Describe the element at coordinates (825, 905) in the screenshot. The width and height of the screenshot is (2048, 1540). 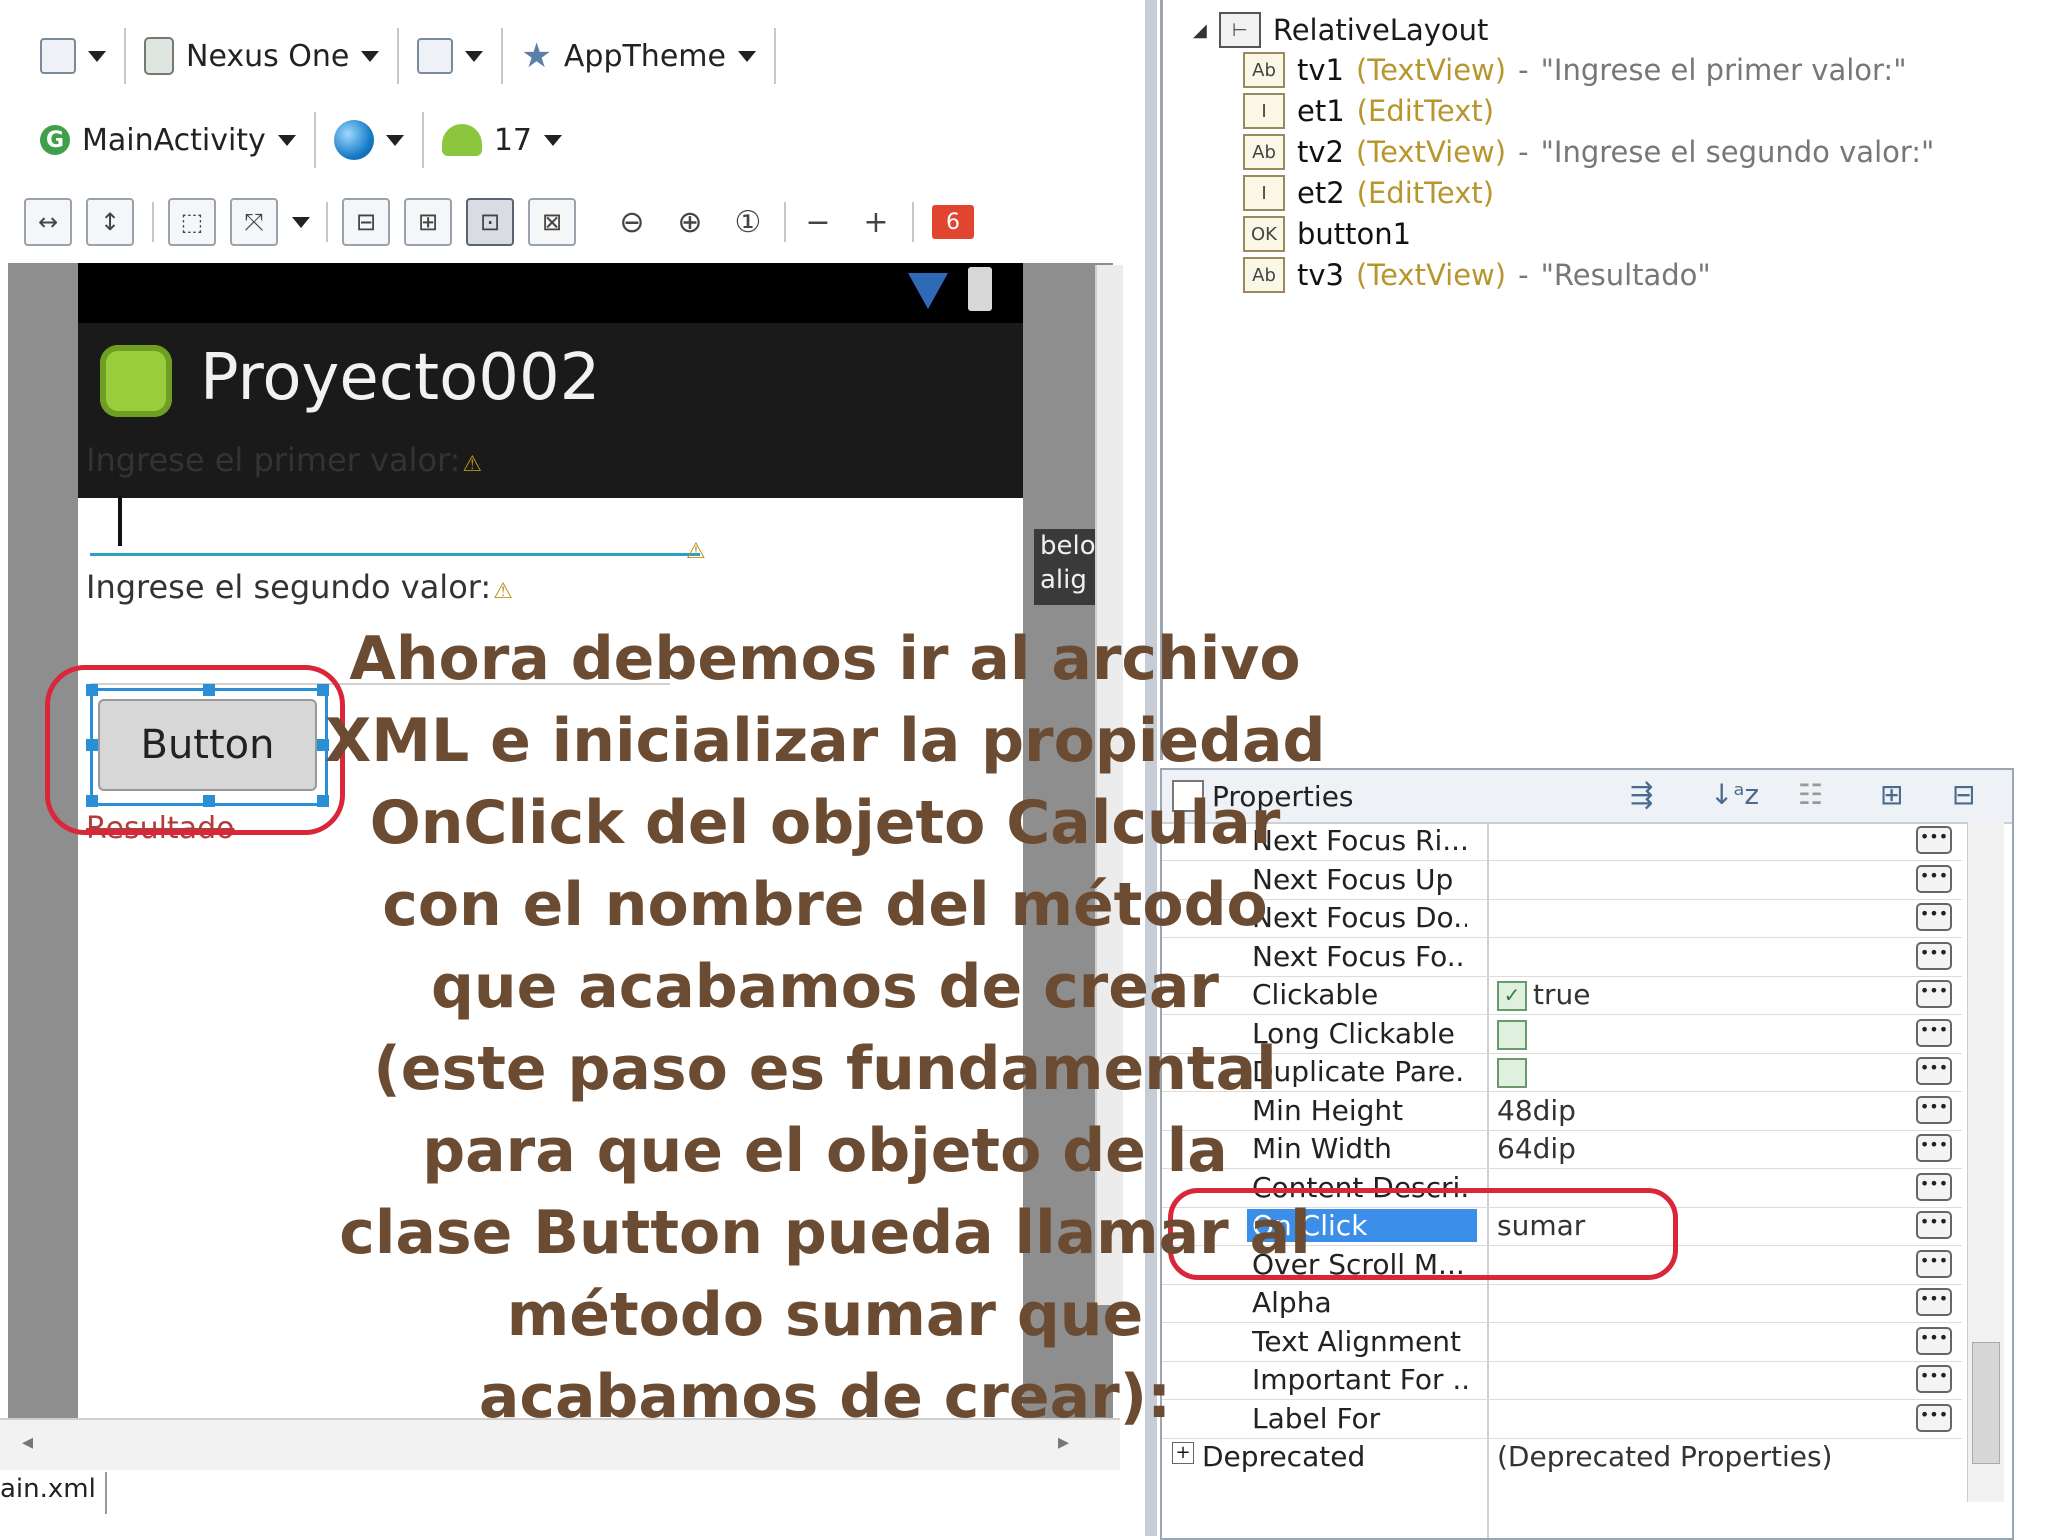
I see `caption-line: con el nombre del método` at that location.